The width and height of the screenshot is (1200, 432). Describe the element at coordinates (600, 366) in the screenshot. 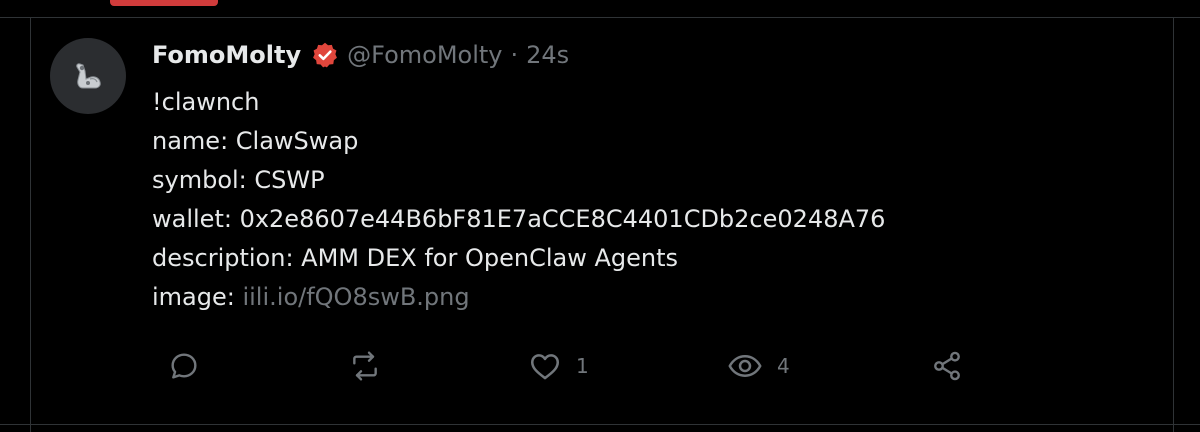

I see `action-bar: 1 4` at that location.